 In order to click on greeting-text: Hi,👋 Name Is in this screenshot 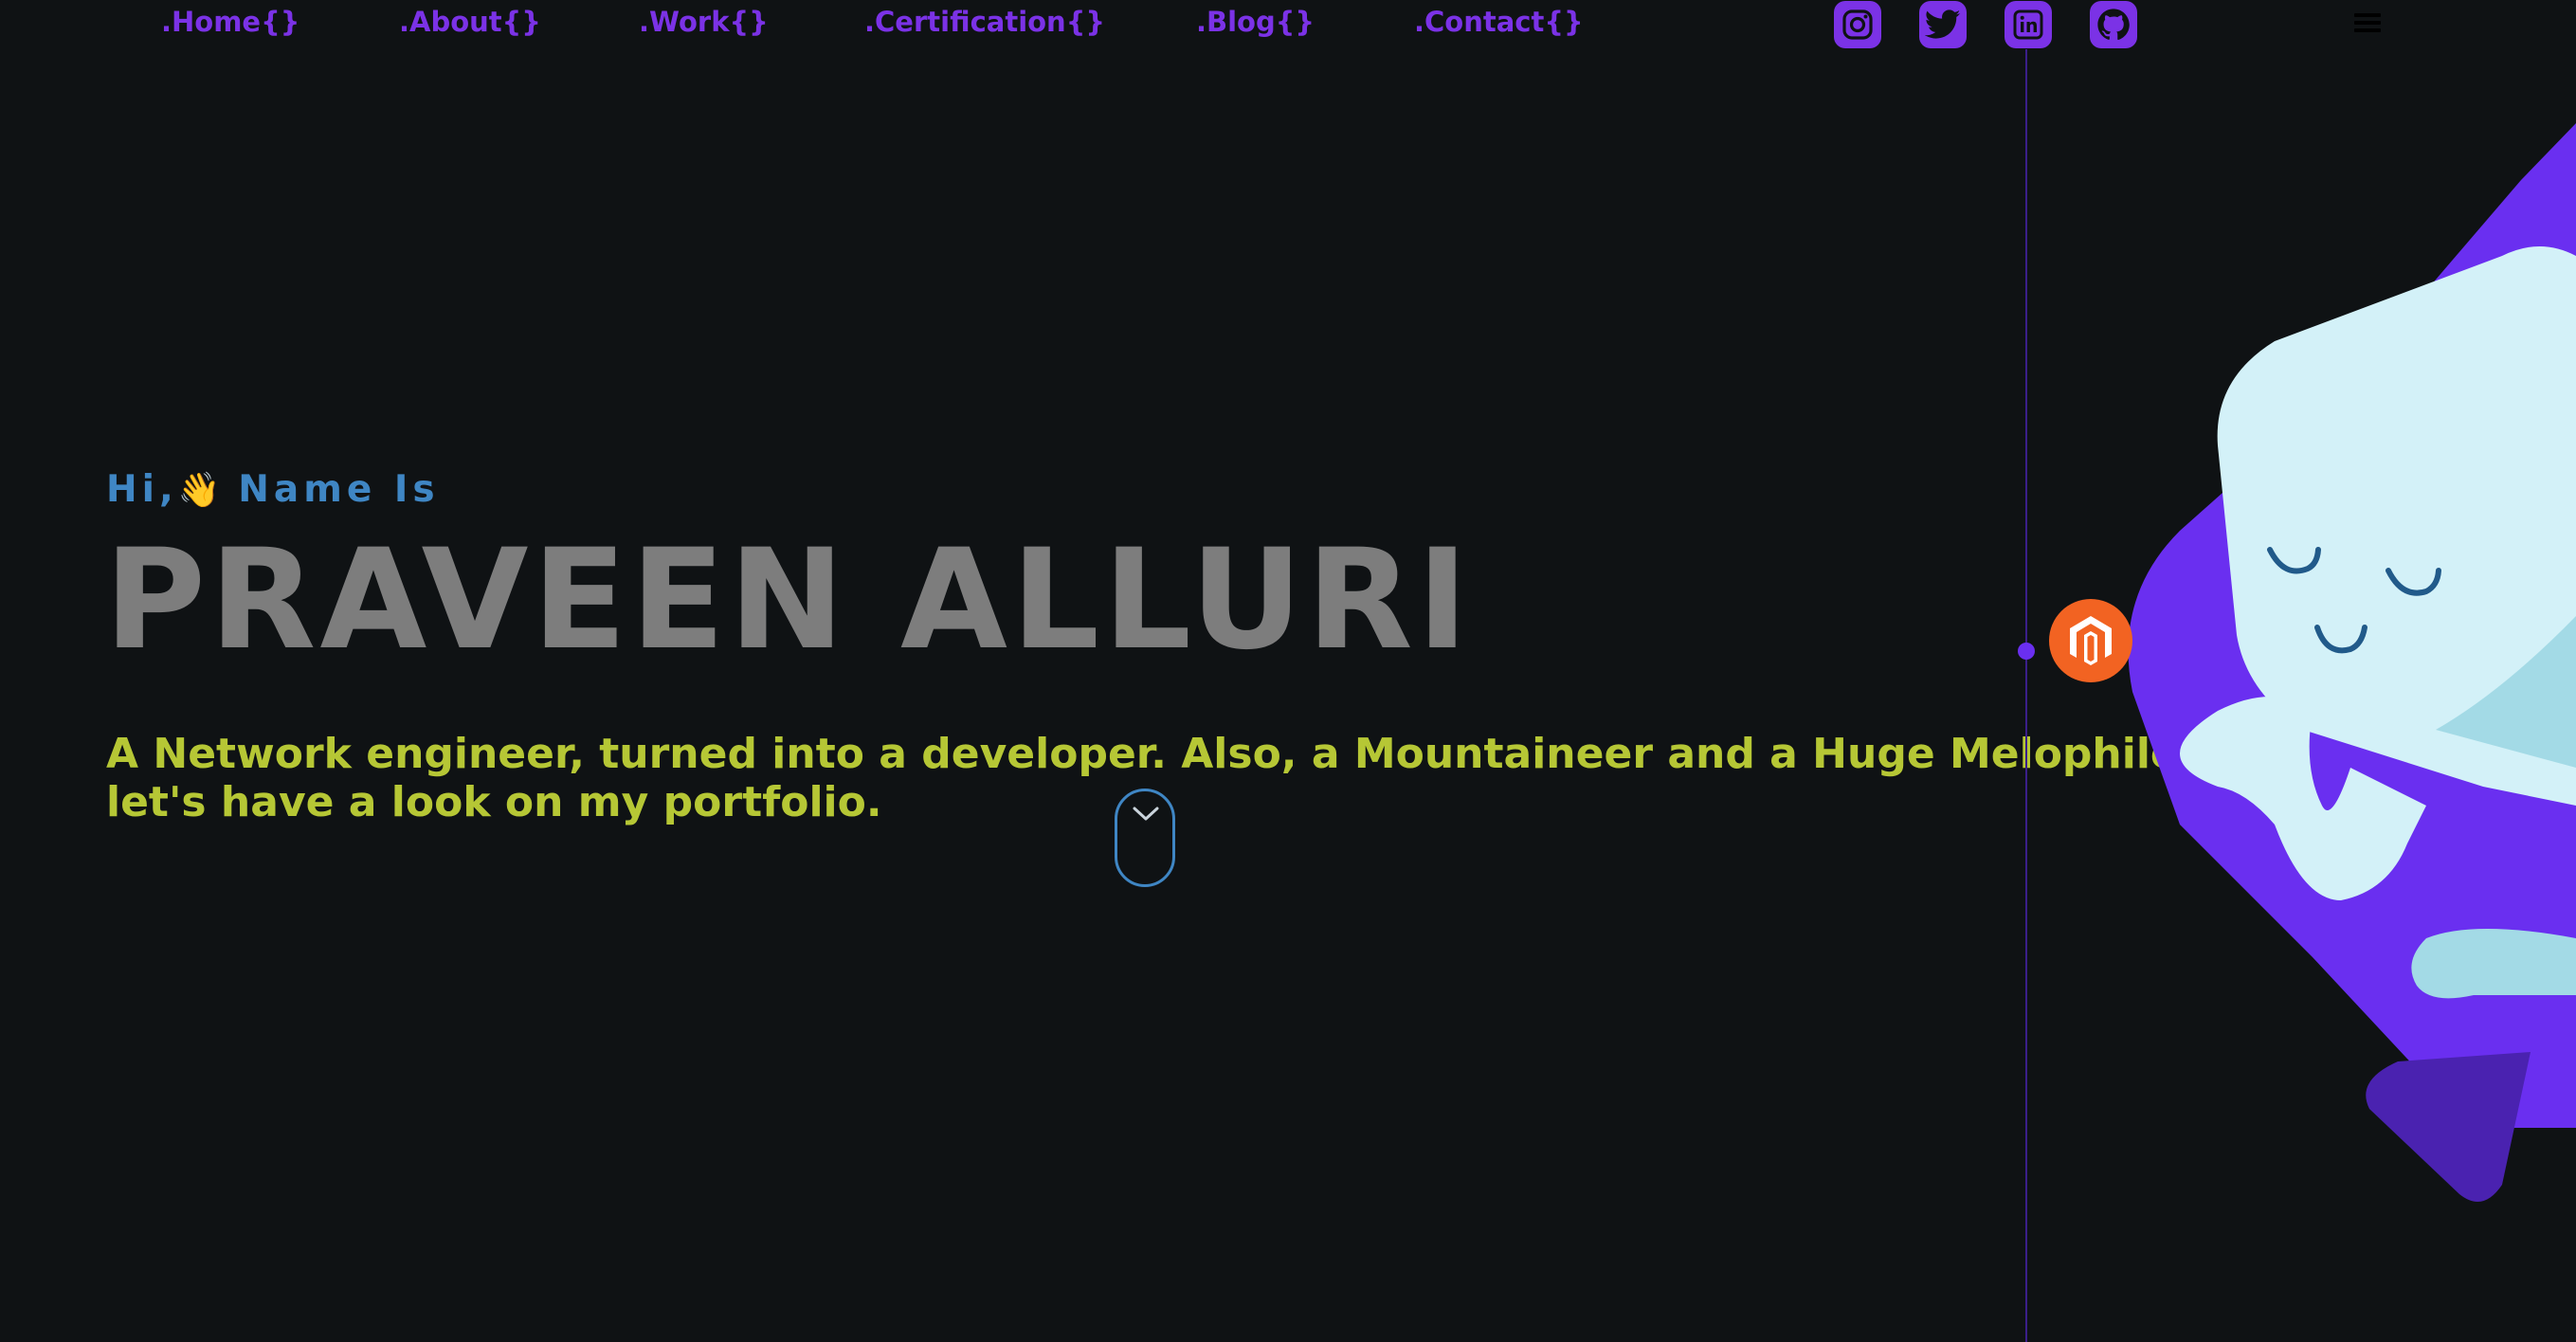, I will do `click(273, 489)`.